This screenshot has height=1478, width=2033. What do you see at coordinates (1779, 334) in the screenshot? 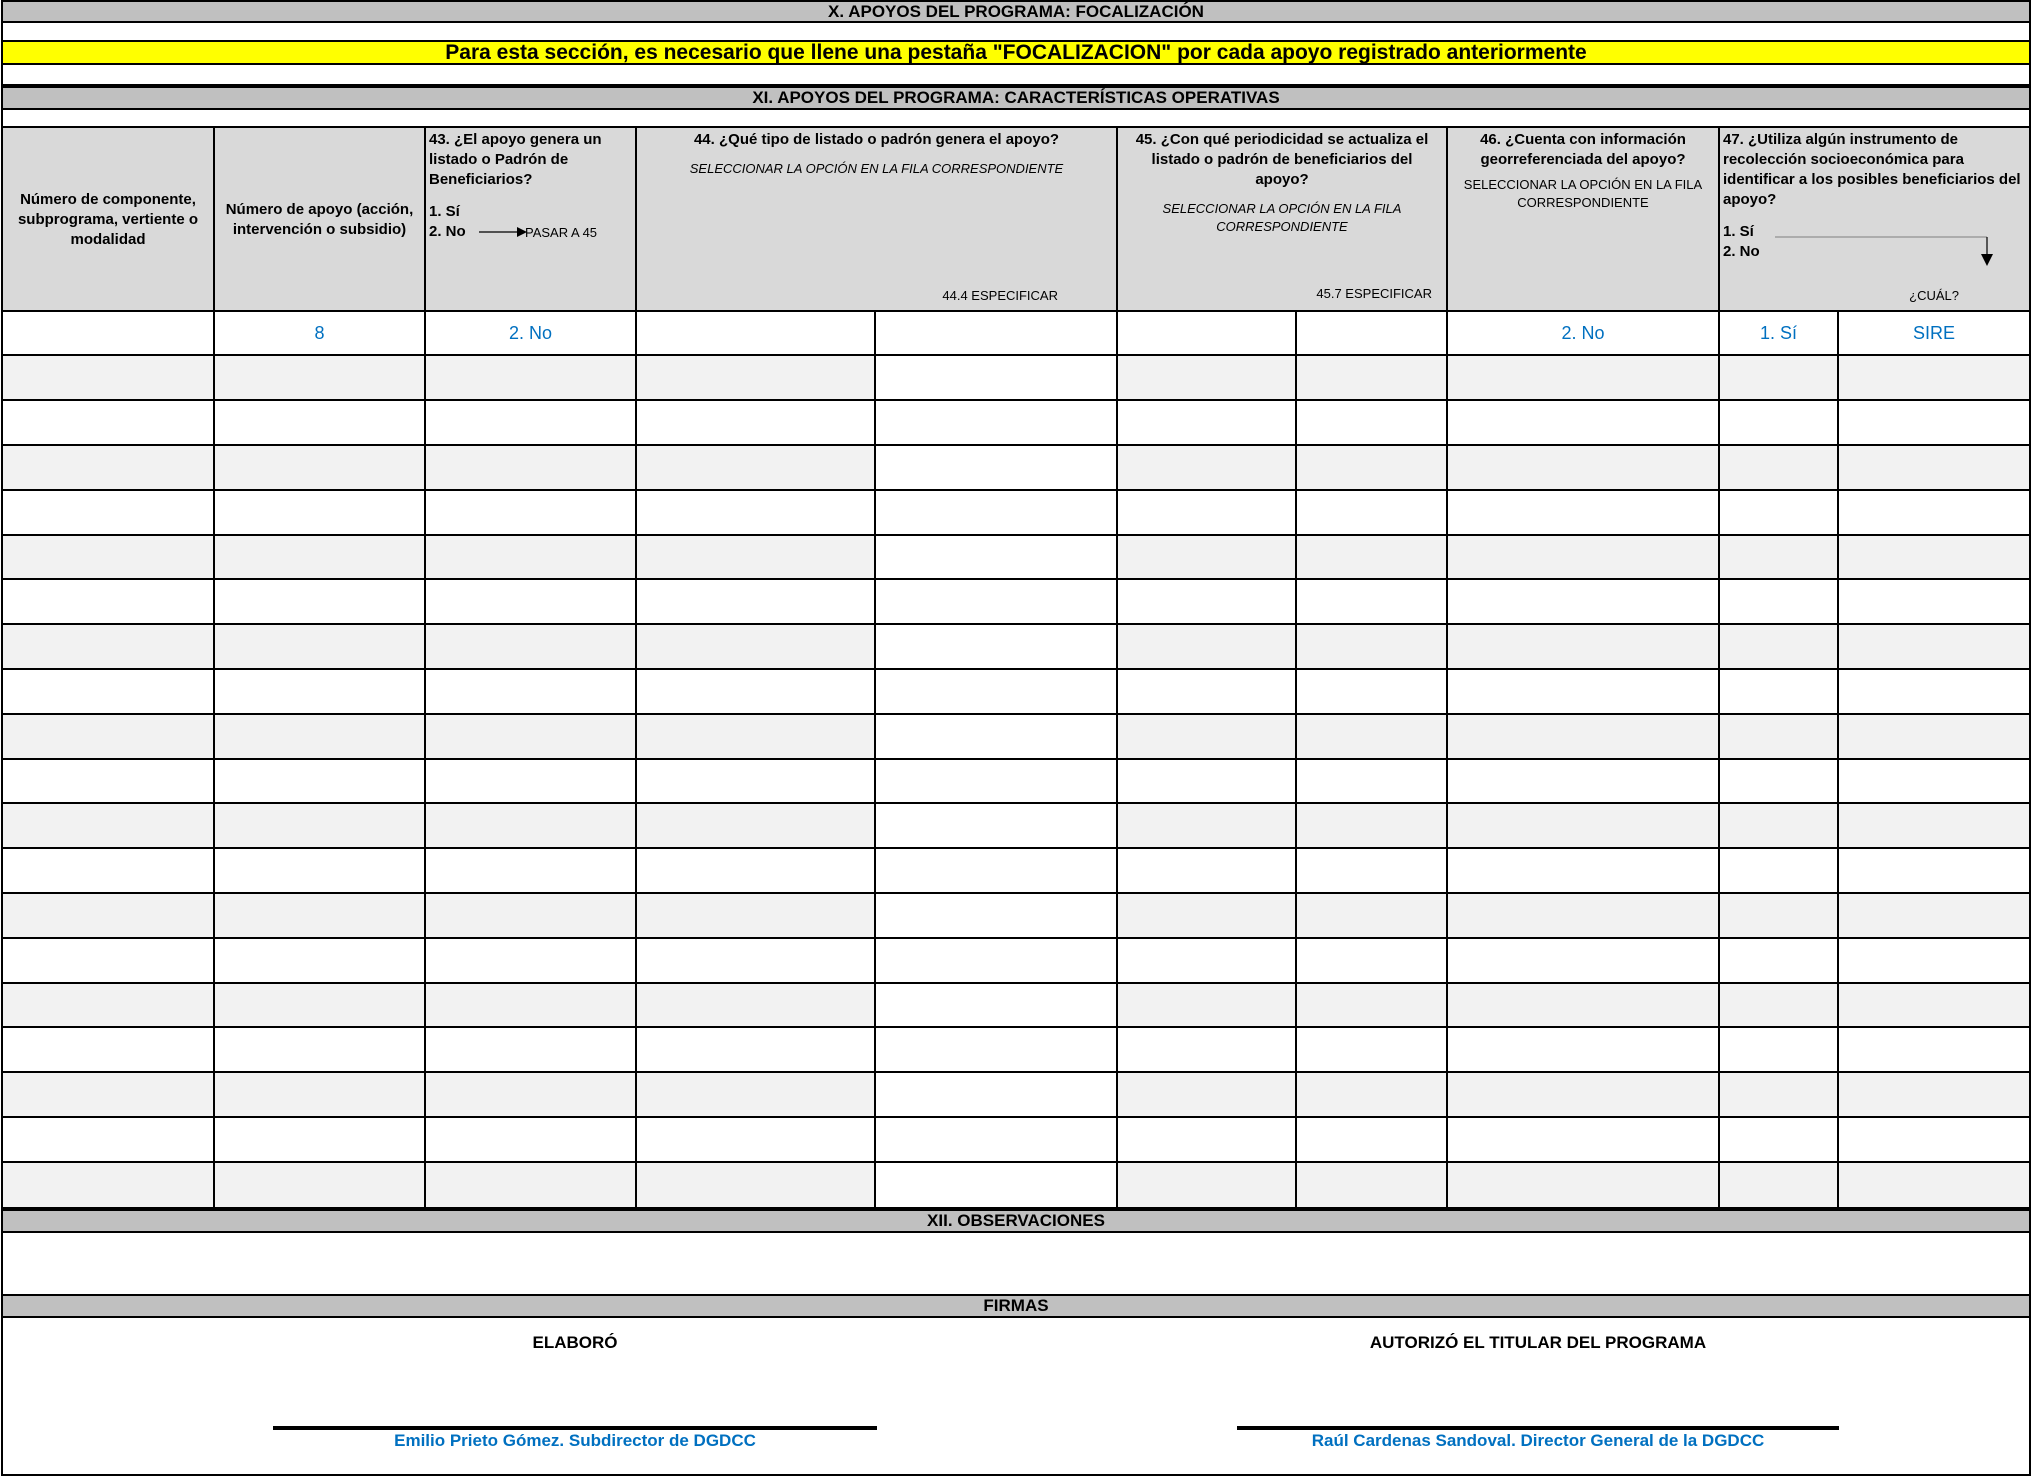
I see `cell-q47: 1. Sí` at bounding box center [1779, 334].